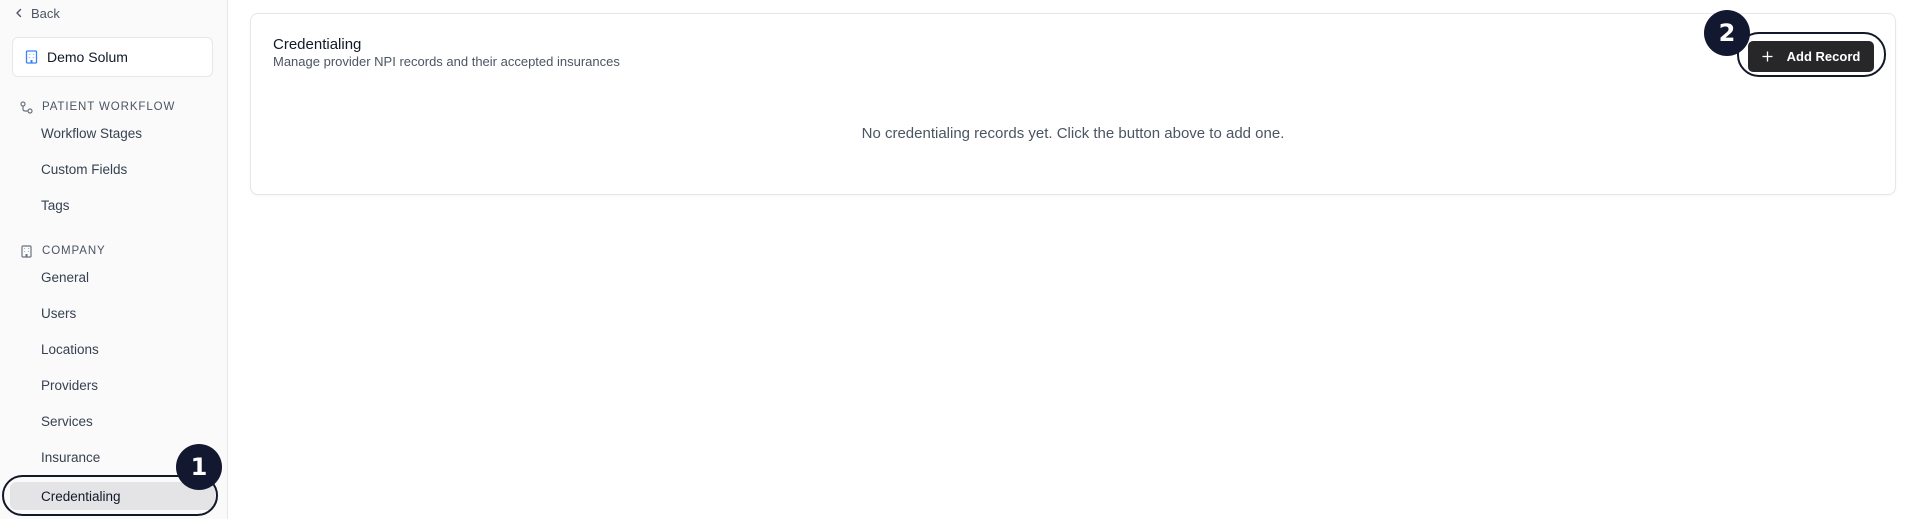 The width and height of the screenshot is (1910, 519). Describe the element at coordinates (1823, 56) in the screenshot. I see `add-record-label: Add Record` at that location.